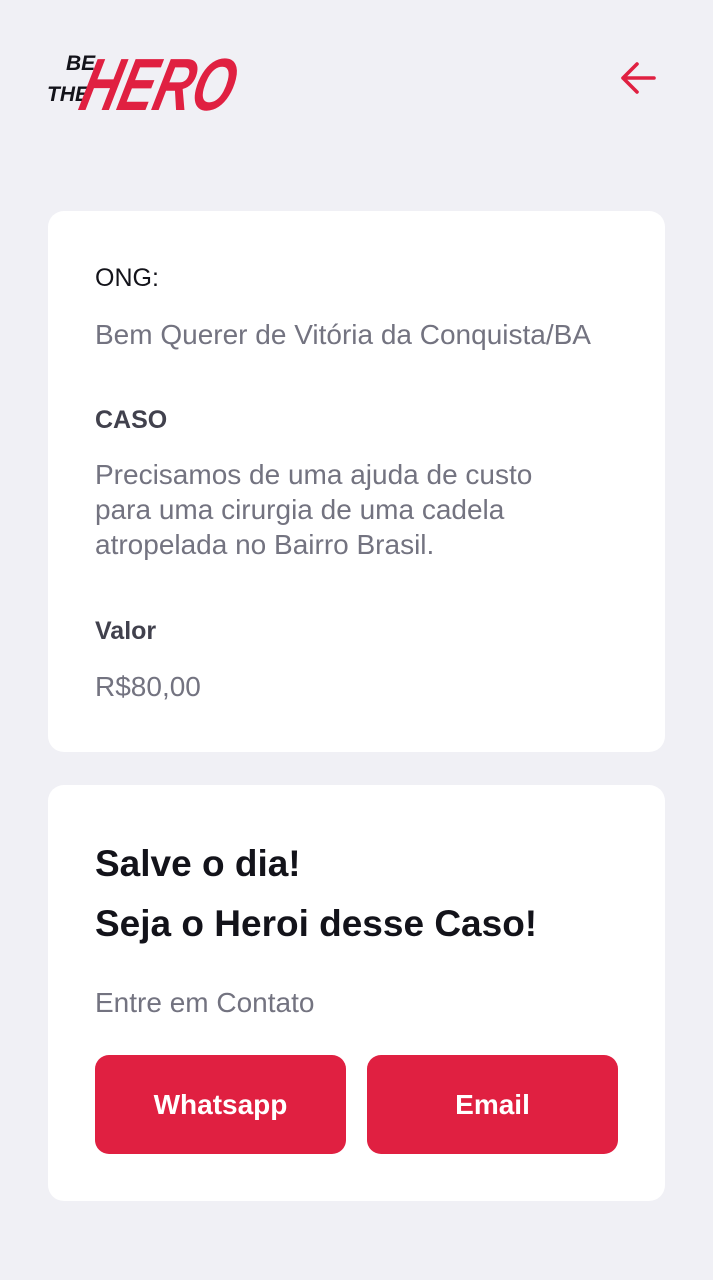 The width and height of the screenshot is (713, 1280). Describe the element at coordinates (316, 923) in the screenshot. I see `contact-title-line-2: Seja o Heroi desse Caso!` at that location.